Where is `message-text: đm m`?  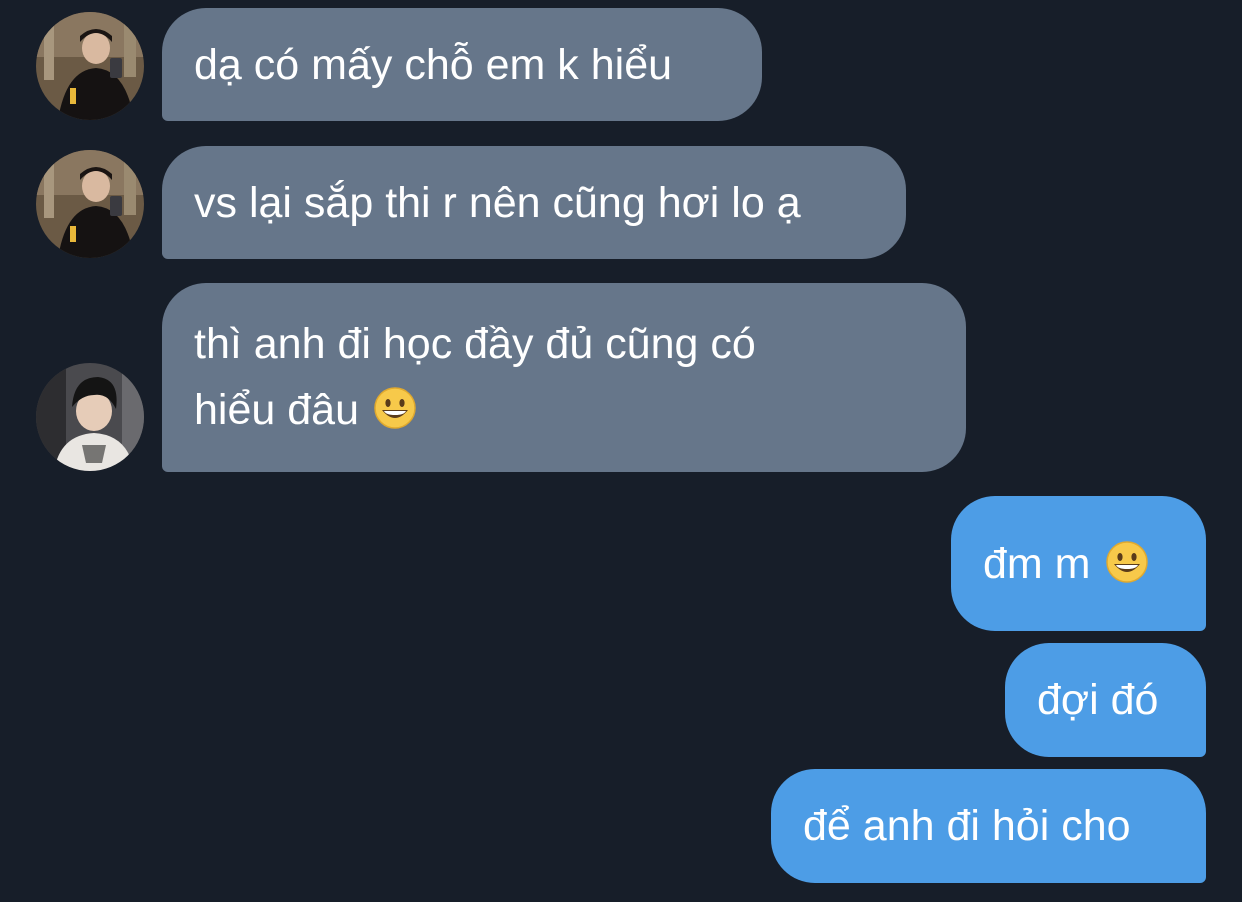 message-text: đm m is located at coordinates (1037, 564).